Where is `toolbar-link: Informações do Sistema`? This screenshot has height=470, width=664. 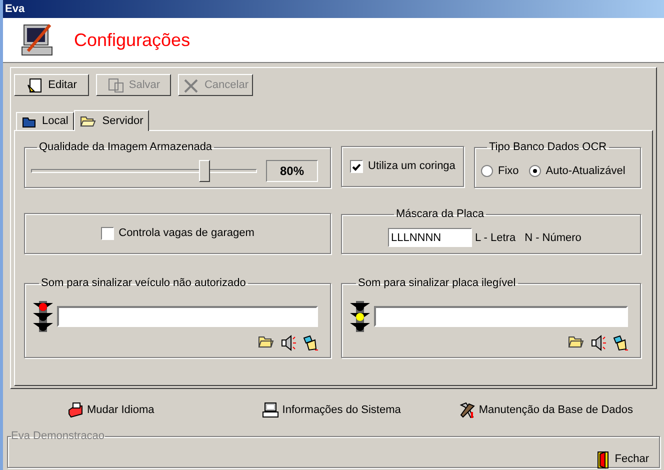
toolbar-link: Informações do Sistema is located at coordinates (331, 410).